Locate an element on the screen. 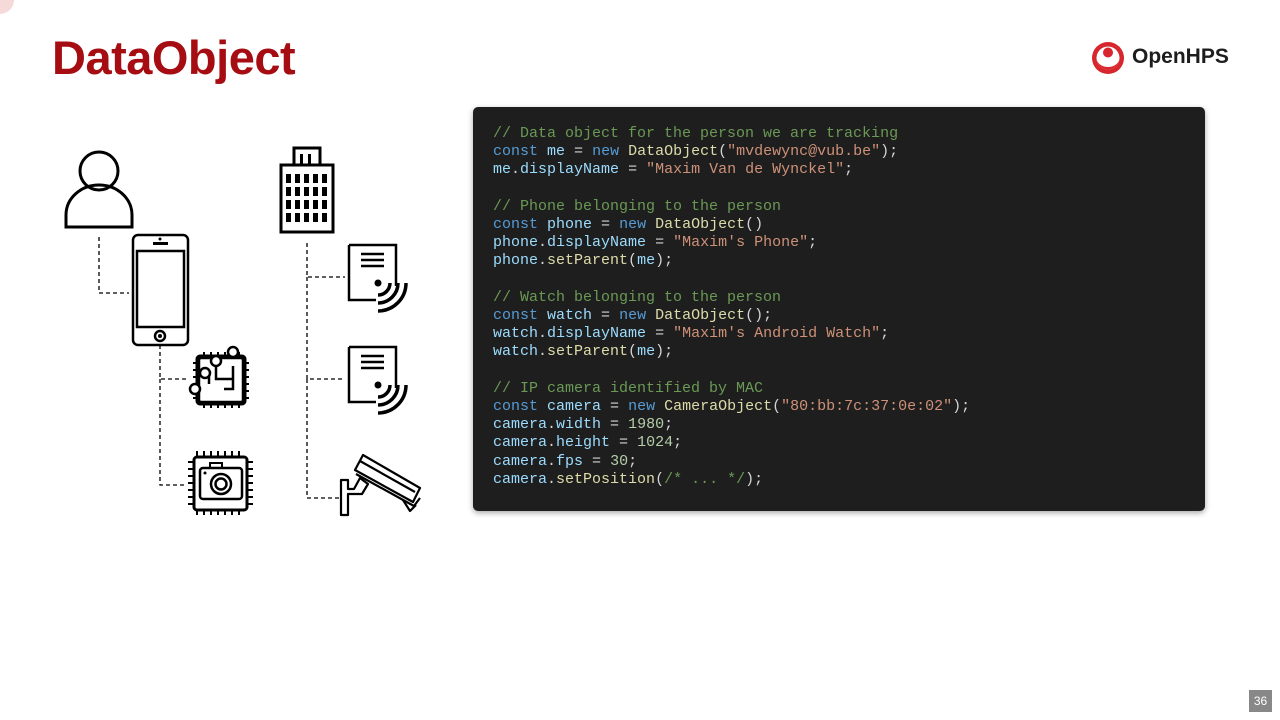  code-token: 1024 is located at coordinates (655, 443).